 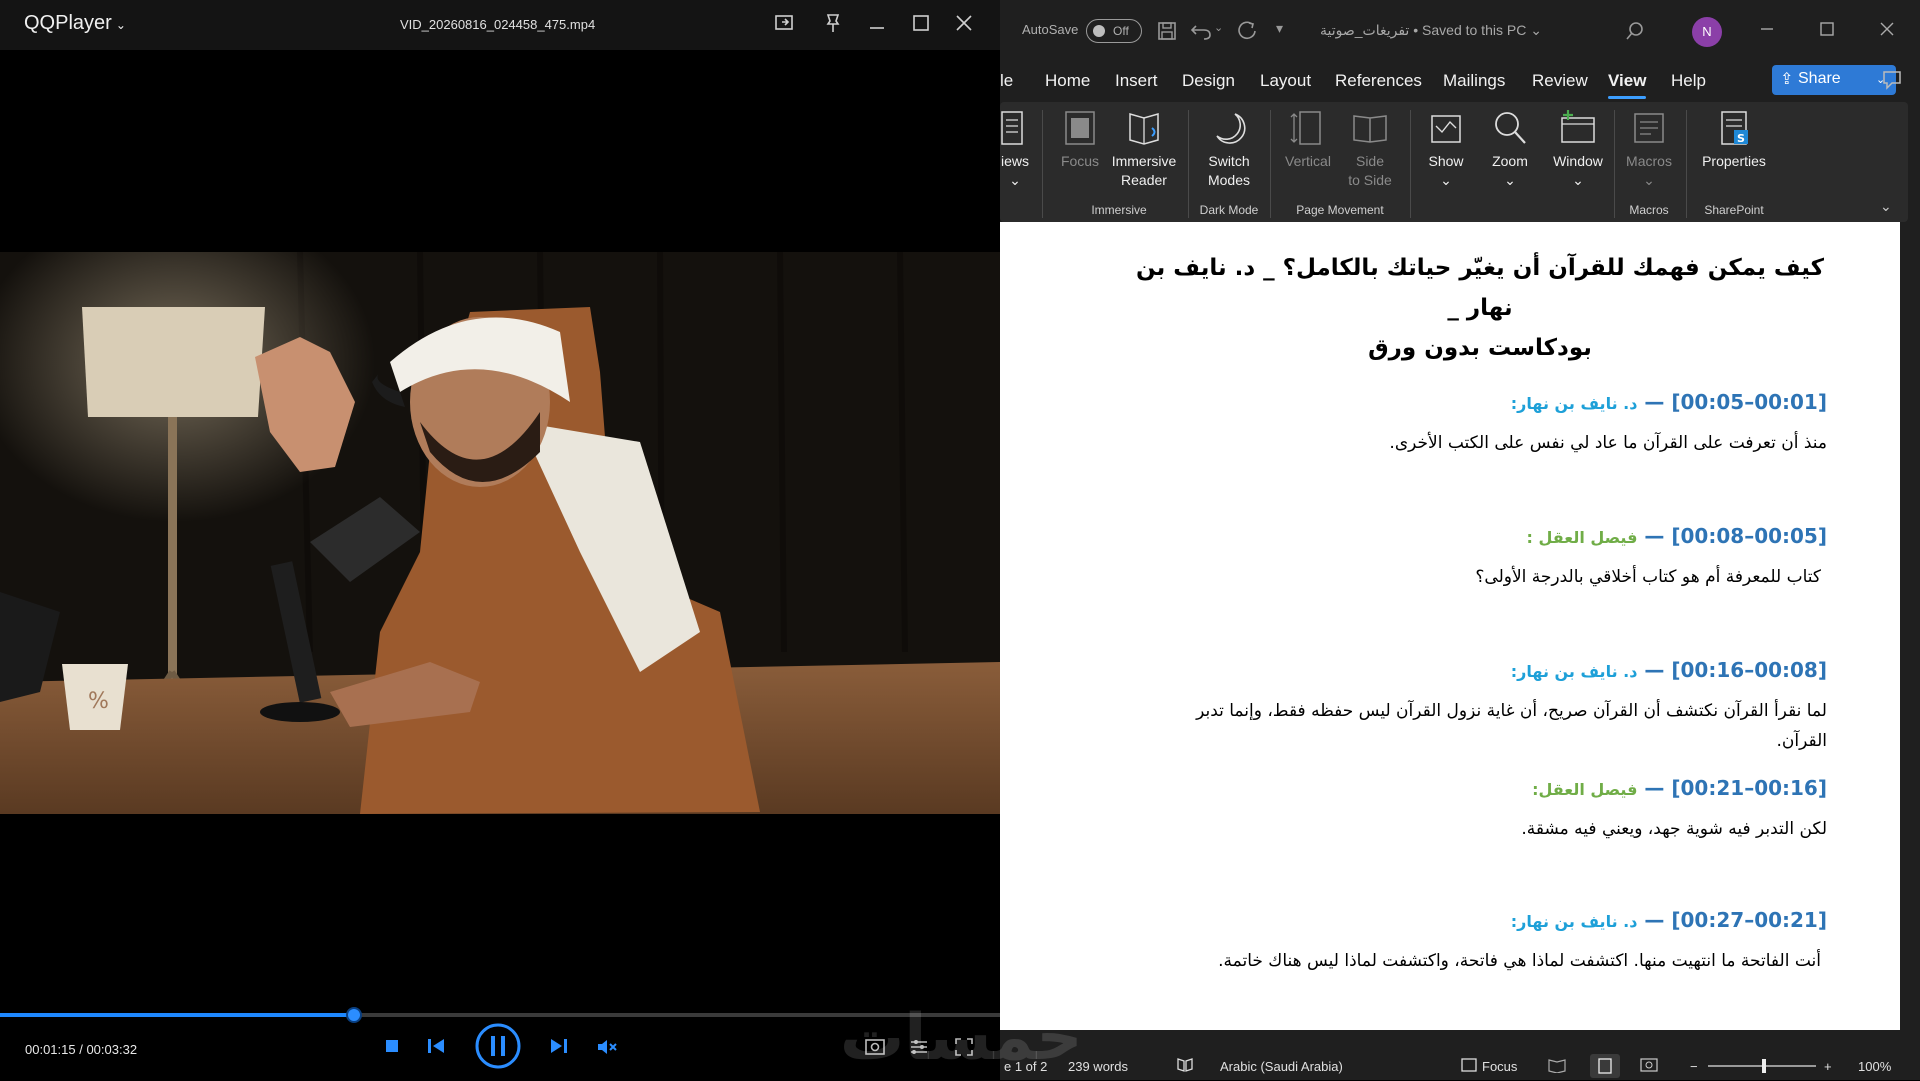 What do you see at coordinates (608, 1049) in the screenshot?
I see `mute-button` at bounding box center [608, 1049].